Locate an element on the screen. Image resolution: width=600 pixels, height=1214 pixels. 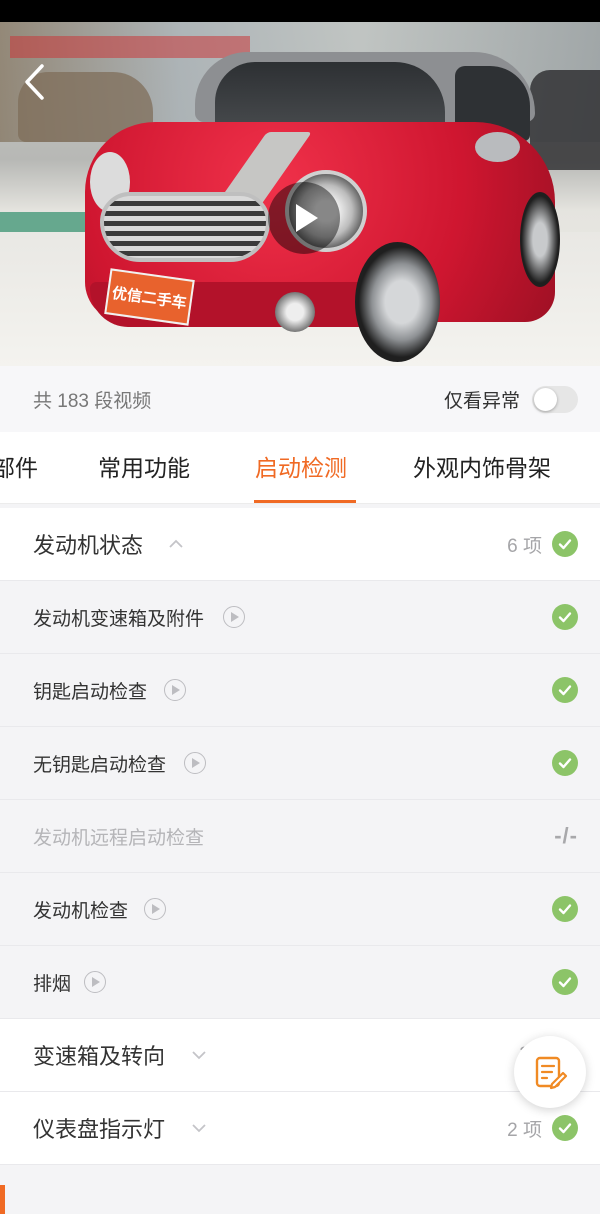
item-label: 钥匙启动检查 is located at coordinates (90, 692).